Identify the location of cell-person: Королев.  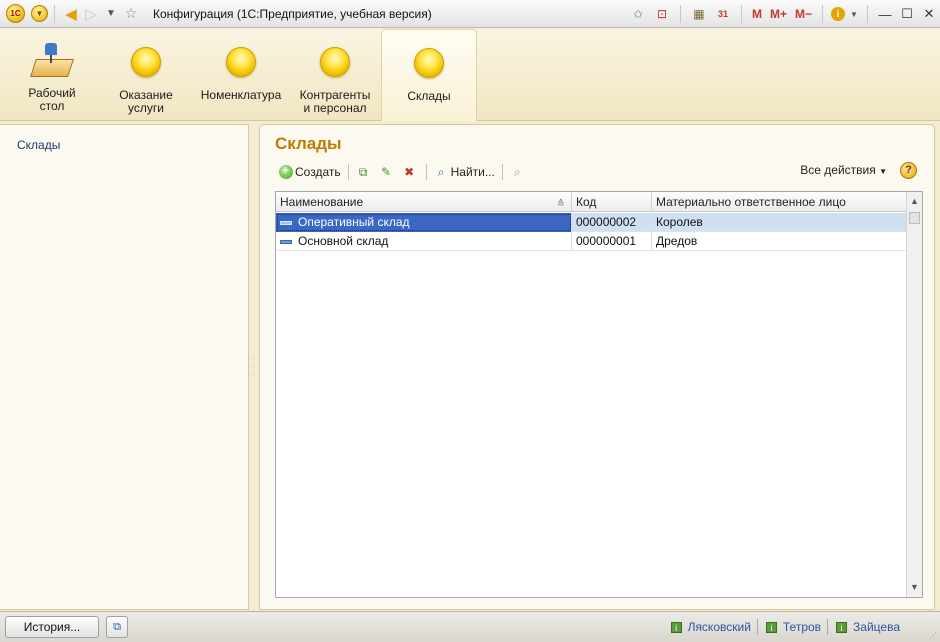
(679, 222).